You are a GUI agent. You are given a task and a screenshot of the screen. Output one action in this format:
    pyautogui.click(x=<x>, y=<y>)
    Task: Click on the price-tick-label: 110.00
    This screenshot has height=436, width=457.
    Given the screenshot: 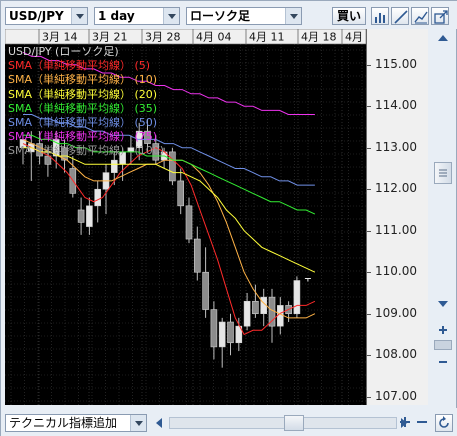 What is the action you would take?
    pyautogui.click(x=396, y=271)
    